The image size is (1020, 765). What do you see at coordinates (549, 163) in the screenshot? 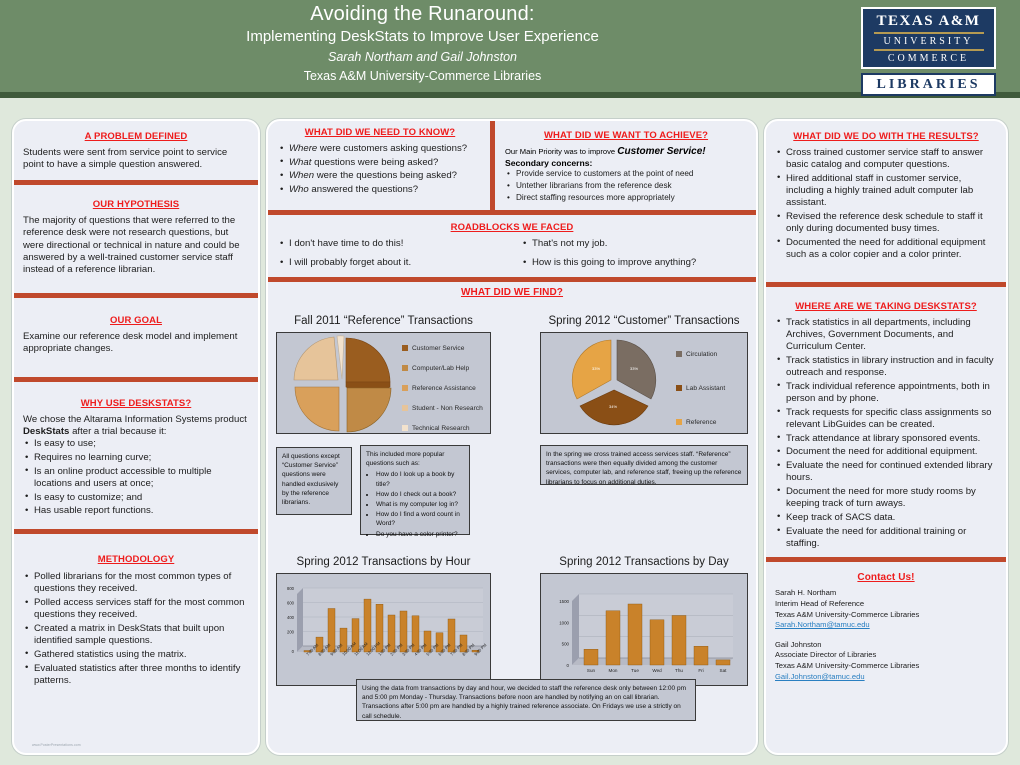
I see `secondary-concerns-label: Secondary concerns:` at bounding box center [549, 163].